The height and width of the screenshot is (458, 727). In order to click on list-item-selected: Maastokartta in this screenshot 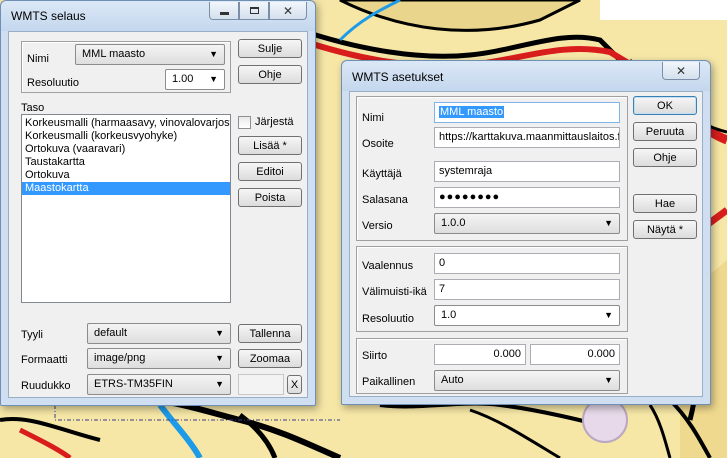, I will do `click(126, 188)`.